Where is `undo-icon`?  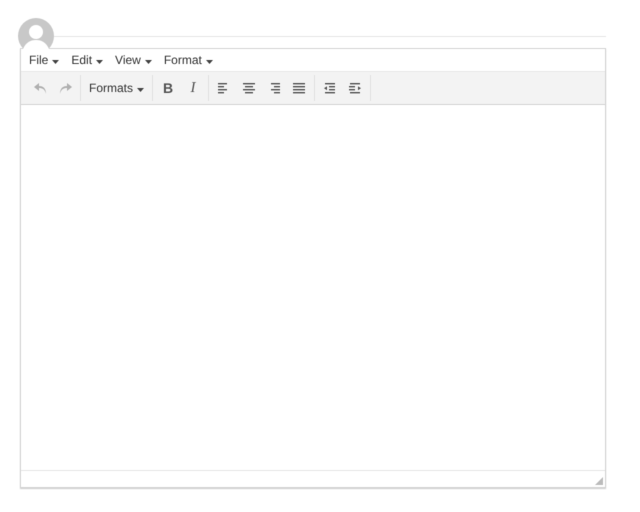 undo-icon is located at coordinates (40, 88).